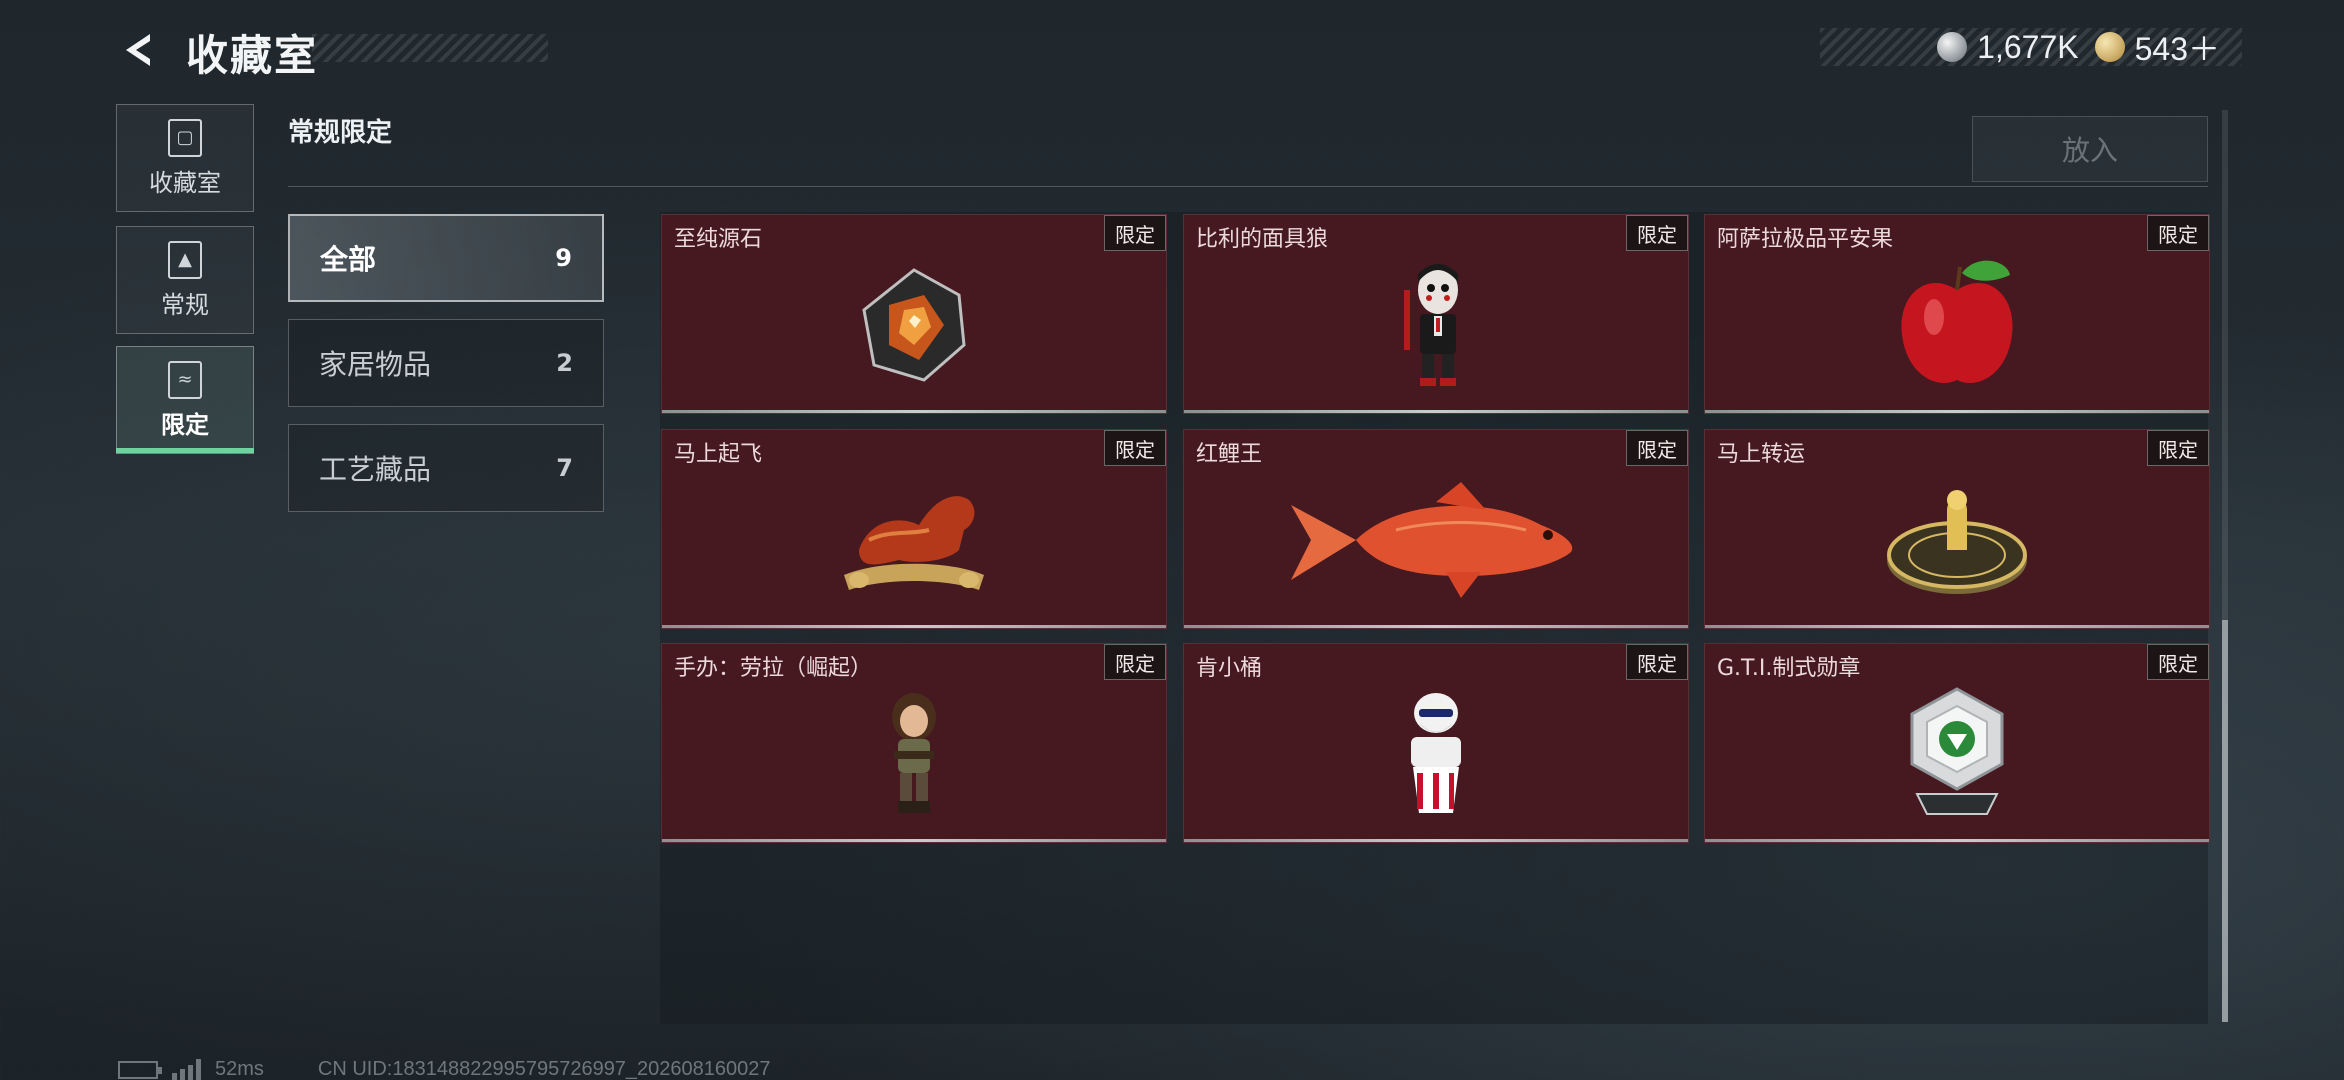 This screenshot has width=2344, height=1080. Describe the element at coordinates (1957, 325) in the screenshot. I see `apple-icon` at that location.